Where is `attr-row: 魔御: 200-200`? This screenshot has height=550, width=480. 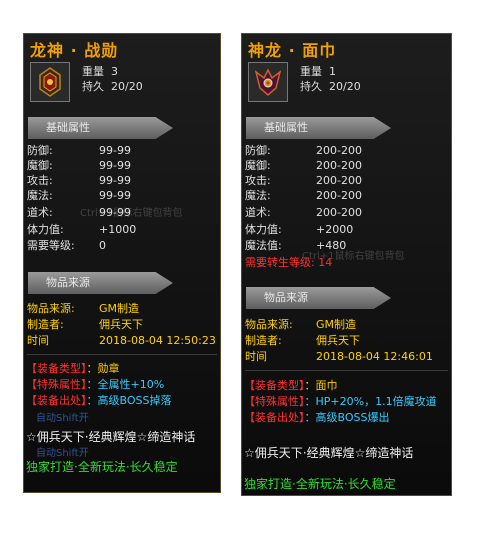 attr-row: 魔御: 200-200 is located at coordinates (303, 165).